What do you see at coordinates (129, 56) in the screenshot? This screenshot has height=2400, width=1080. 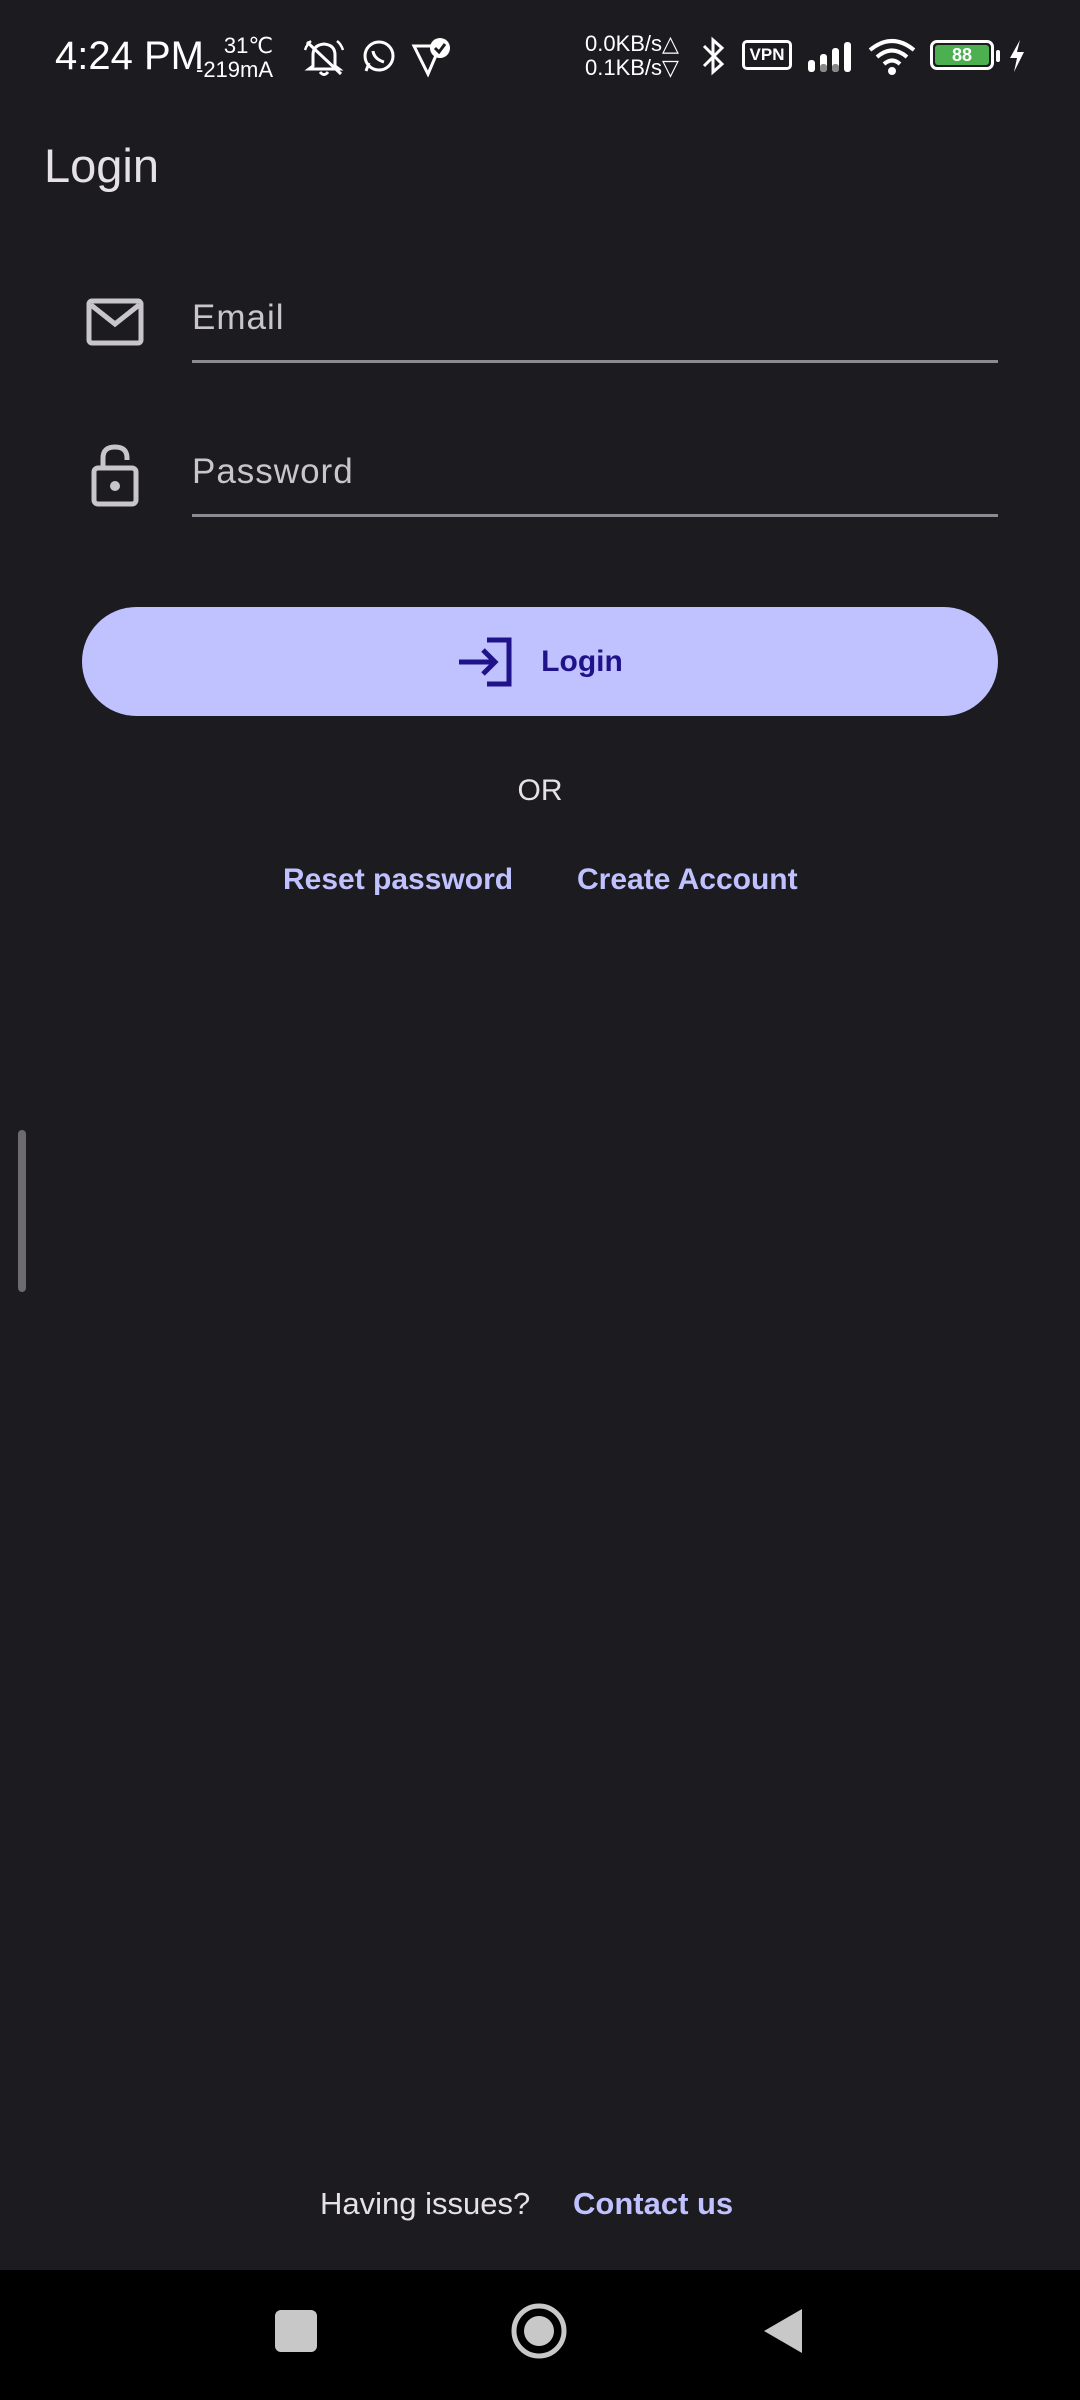 I see `status-time: 4:24 PM` at bounding box center [129, 56].